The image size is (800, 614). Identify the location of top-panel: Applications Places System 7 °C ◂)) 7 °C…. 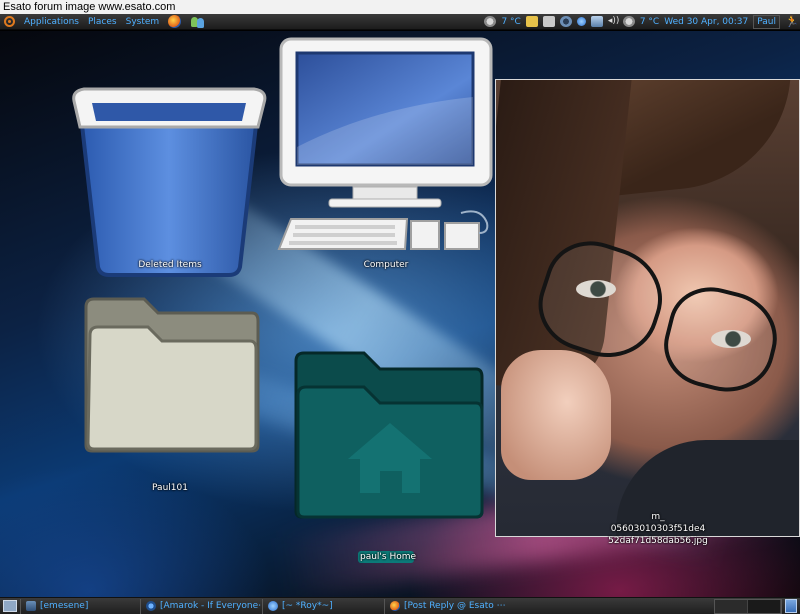
(400, 22).